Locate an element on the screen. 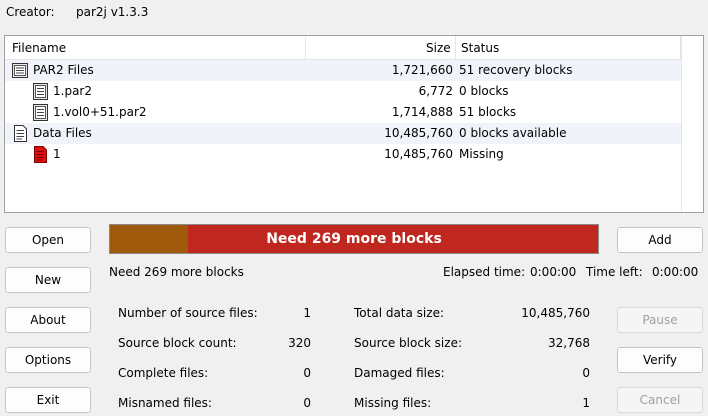  complete-files-value: 0 is located at coordinates (307, 373).